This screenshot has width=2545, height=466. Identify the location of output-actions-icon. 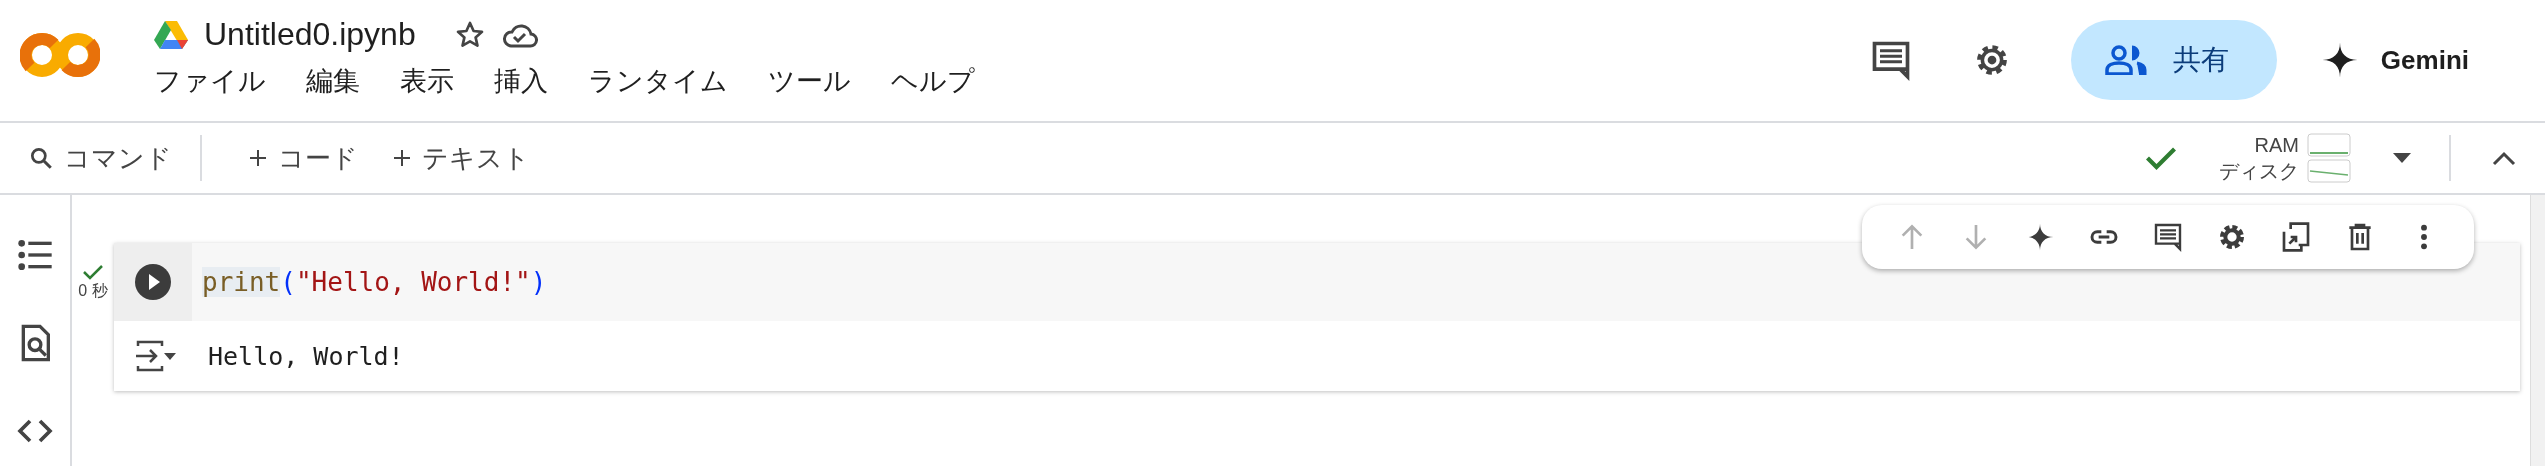
(156, 356).